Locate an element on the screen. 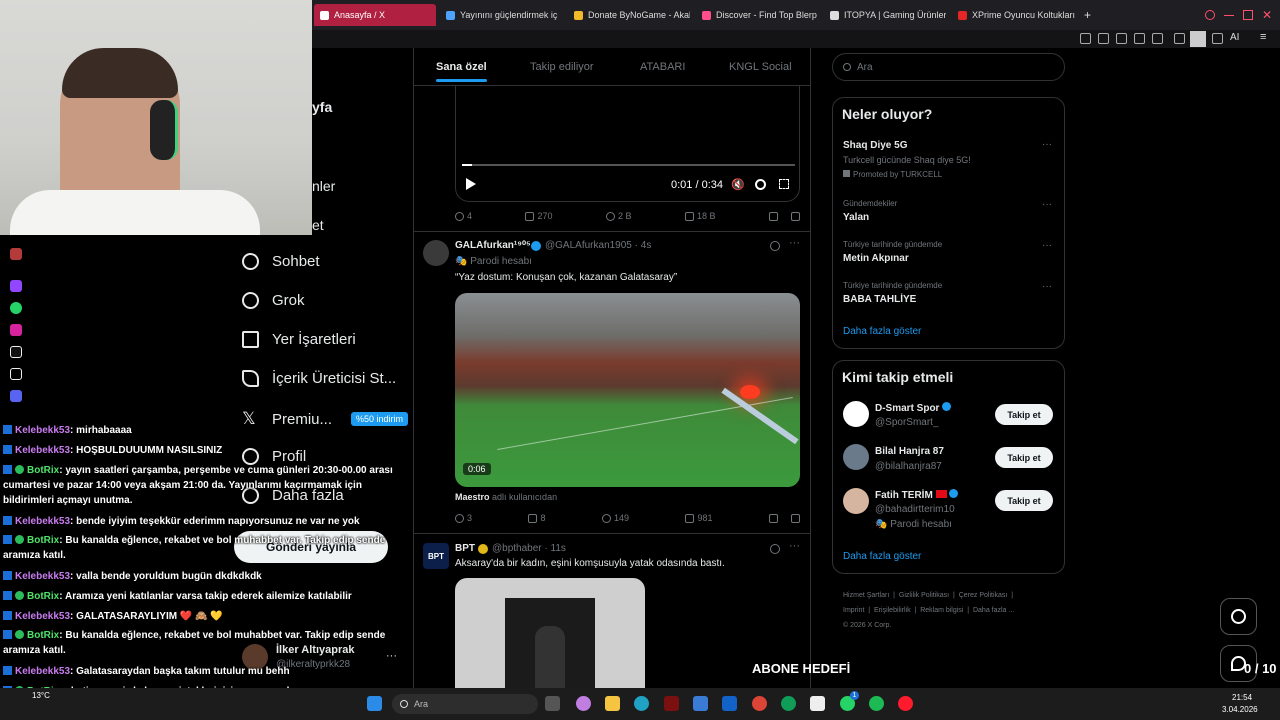  settings-icon is located at coordinates (760, 184).